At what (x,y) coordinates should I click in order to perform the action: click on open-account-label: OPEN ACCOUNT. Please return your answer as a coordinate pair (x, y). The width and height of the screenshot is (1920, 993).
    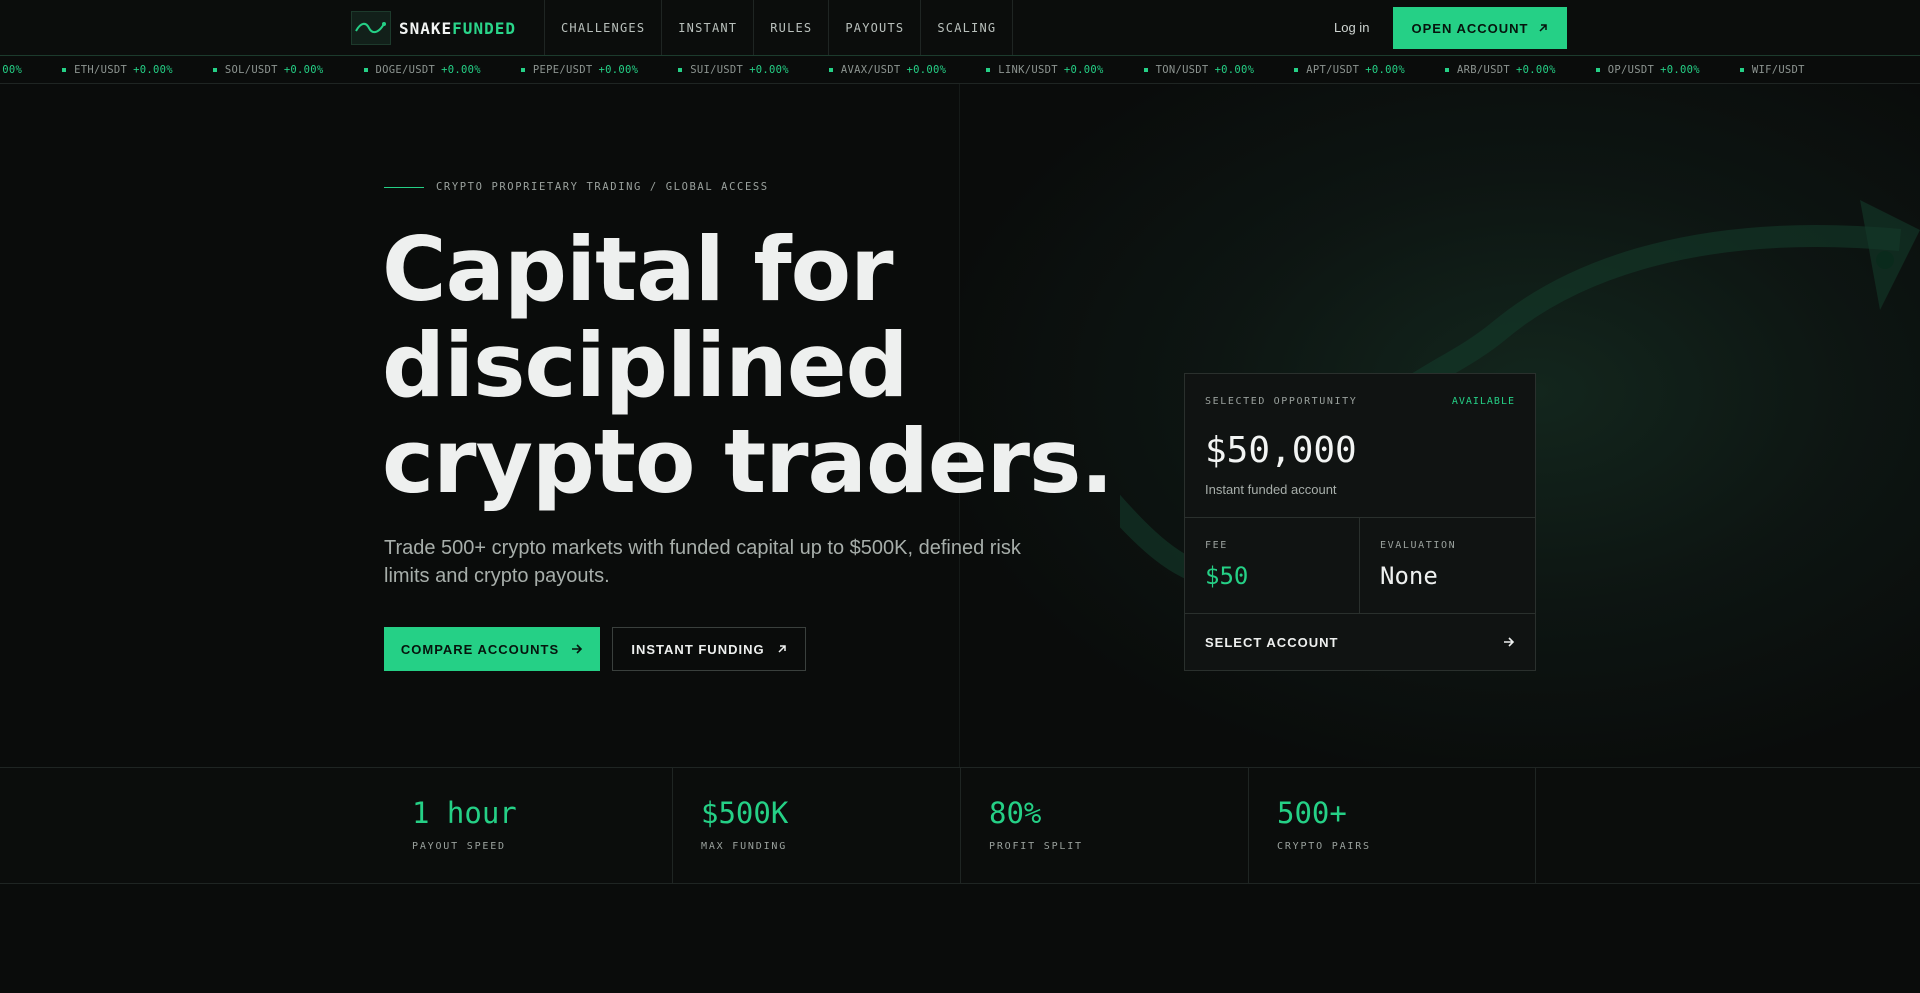
    Looking at the image, I should click on (1470, 28).